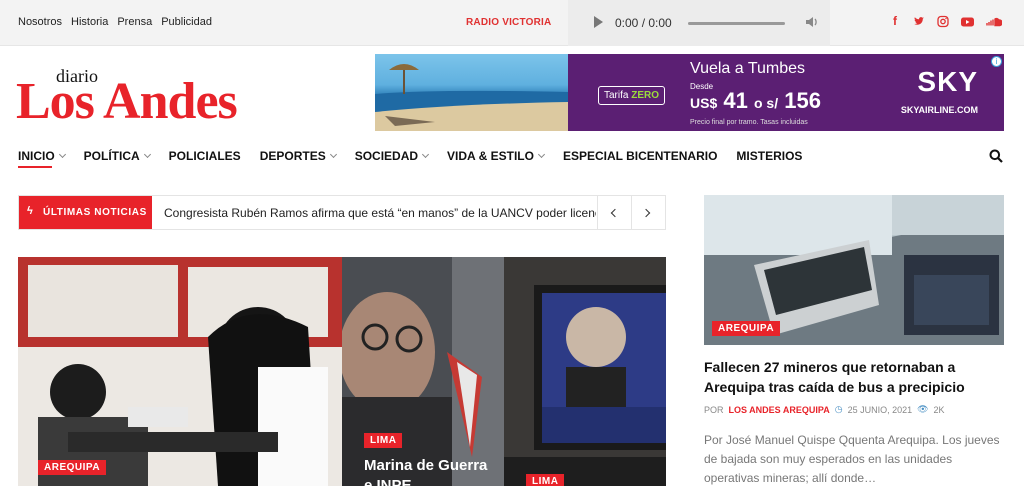 This screenshot has width=1024, height=486. I want to click on top-links: Nosotros Historia Prensa Publicidad, so click(115, 22).